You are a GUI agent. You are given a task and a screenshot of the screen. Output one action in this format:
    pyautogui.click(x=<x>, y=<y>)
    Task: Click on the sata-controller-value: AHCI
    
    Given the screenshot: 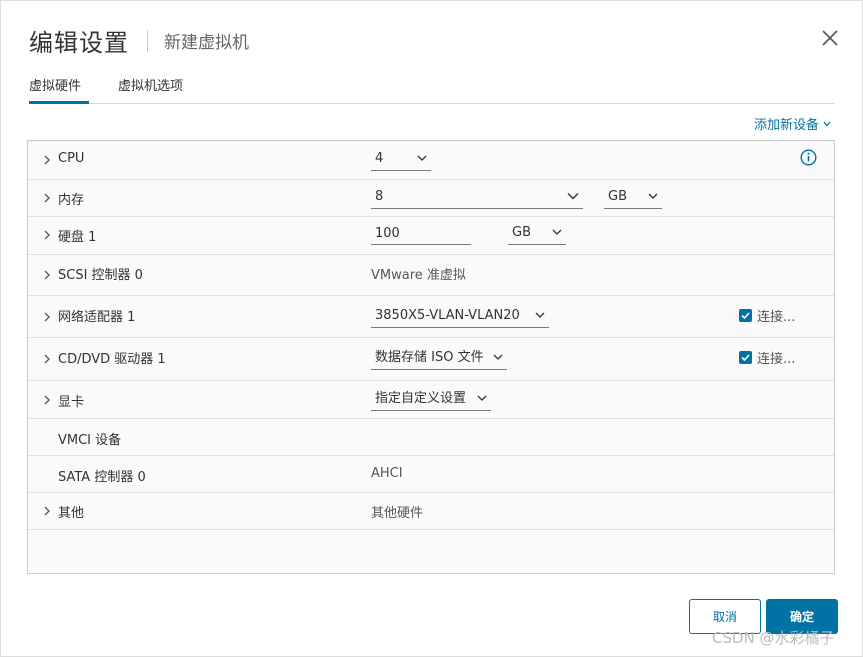 What is the action you would take?
    pyautogui.click(x=387, y=473)
    